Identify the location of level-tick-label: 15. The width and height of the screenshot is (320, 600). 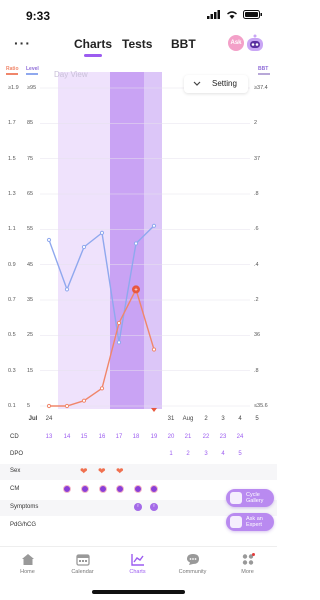
(30, 370).